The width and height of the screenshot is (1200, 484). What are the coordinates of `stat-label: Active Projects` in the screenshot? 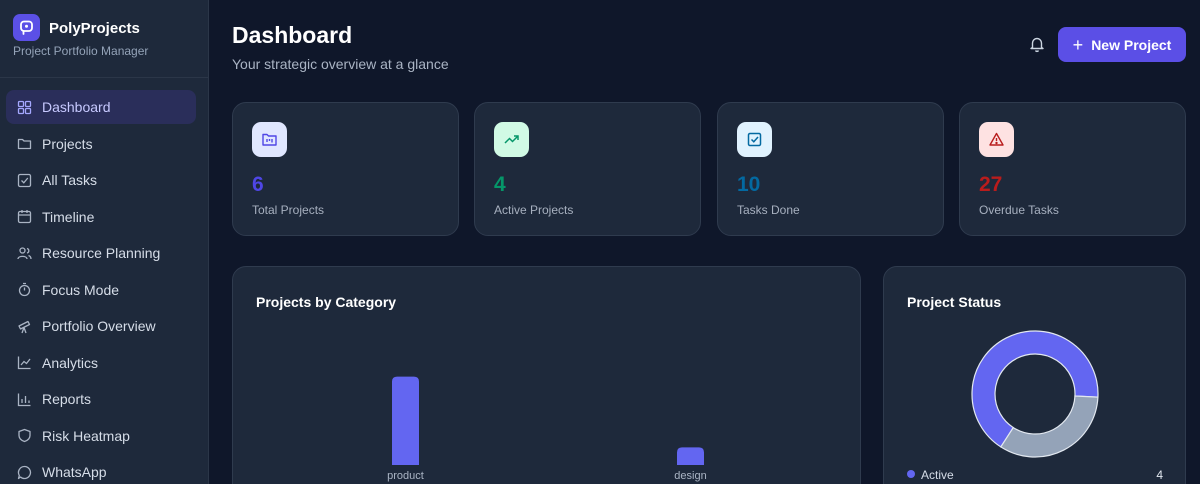 It's located at (534, 210).